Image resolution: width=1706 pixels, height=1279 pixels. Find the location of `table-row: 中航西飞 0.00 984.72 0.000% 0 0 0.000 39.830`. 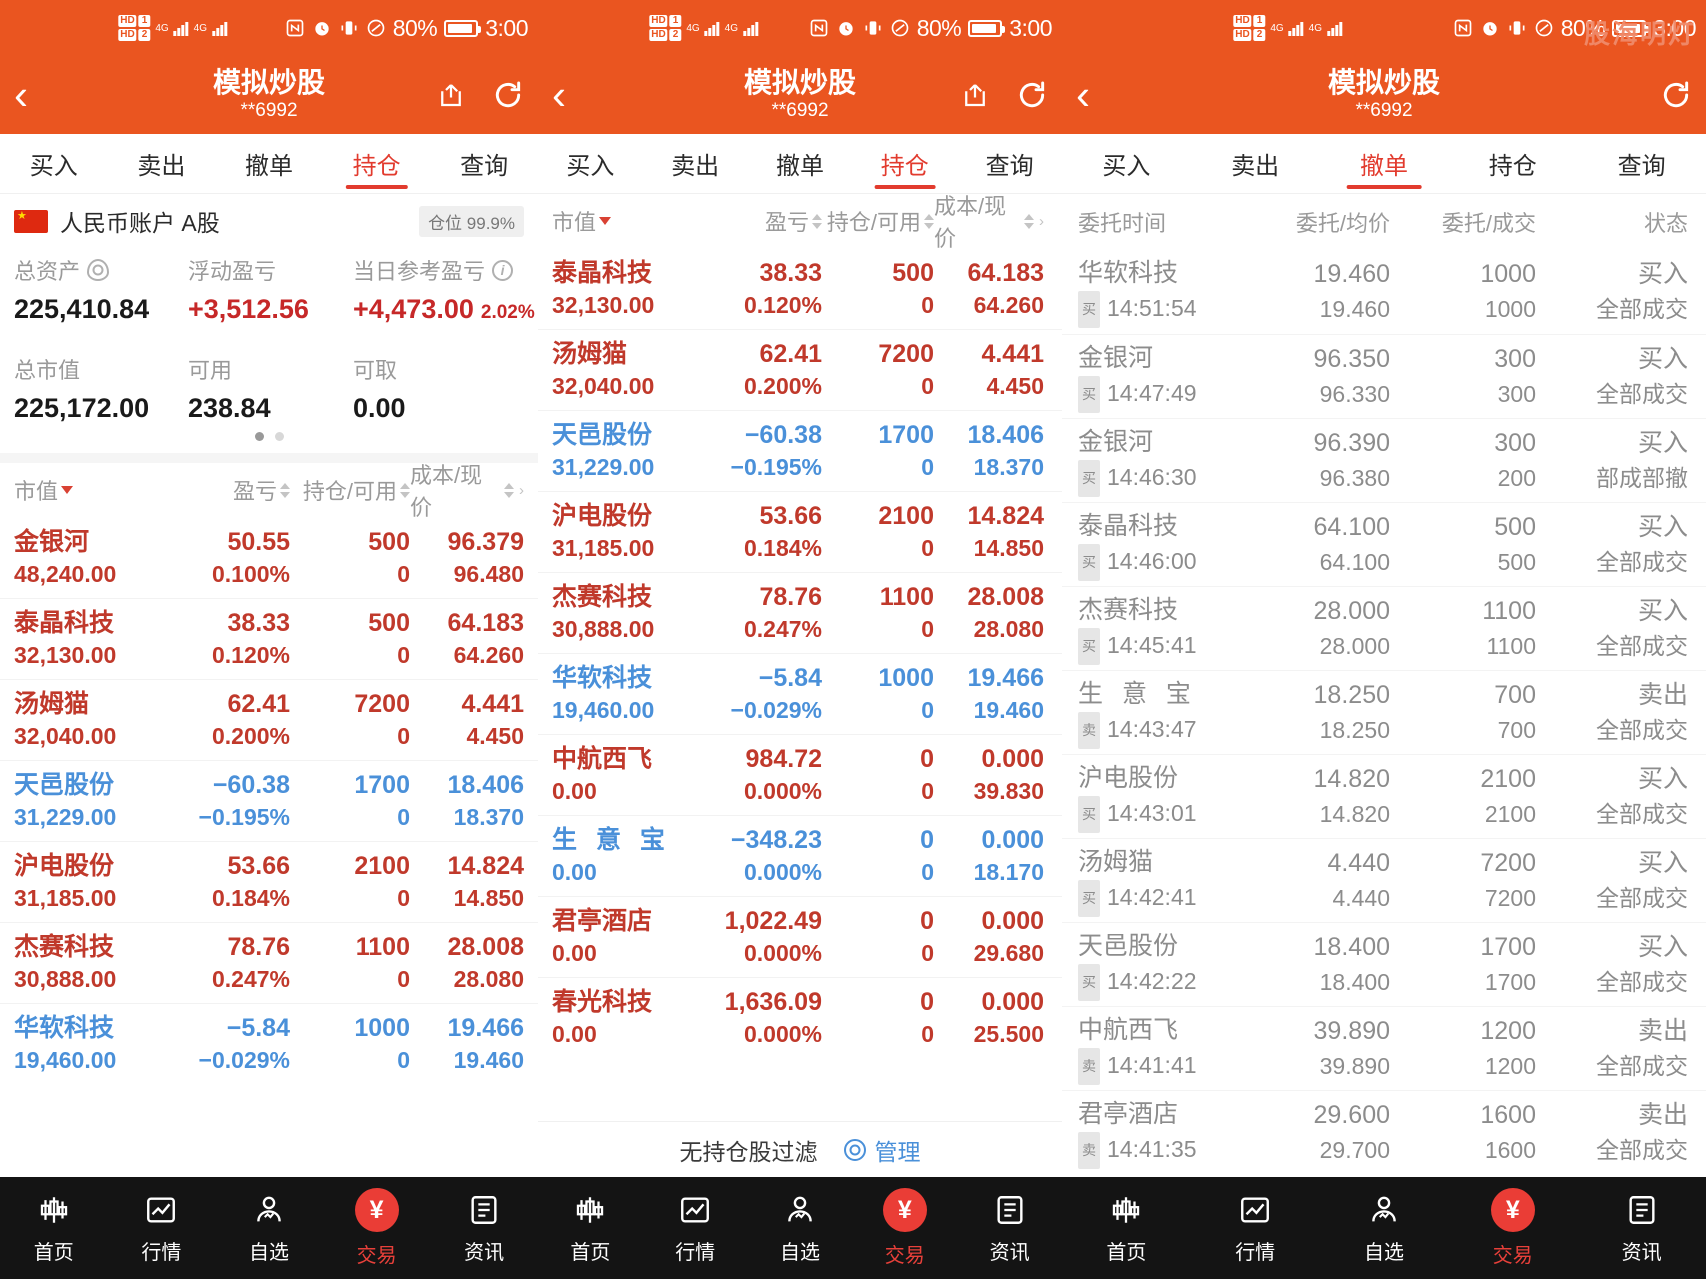

table-row: 中航西飞 0.00 984.72 0.000% 0 0 0.000 39.830 is located at coordinates (800, 774).